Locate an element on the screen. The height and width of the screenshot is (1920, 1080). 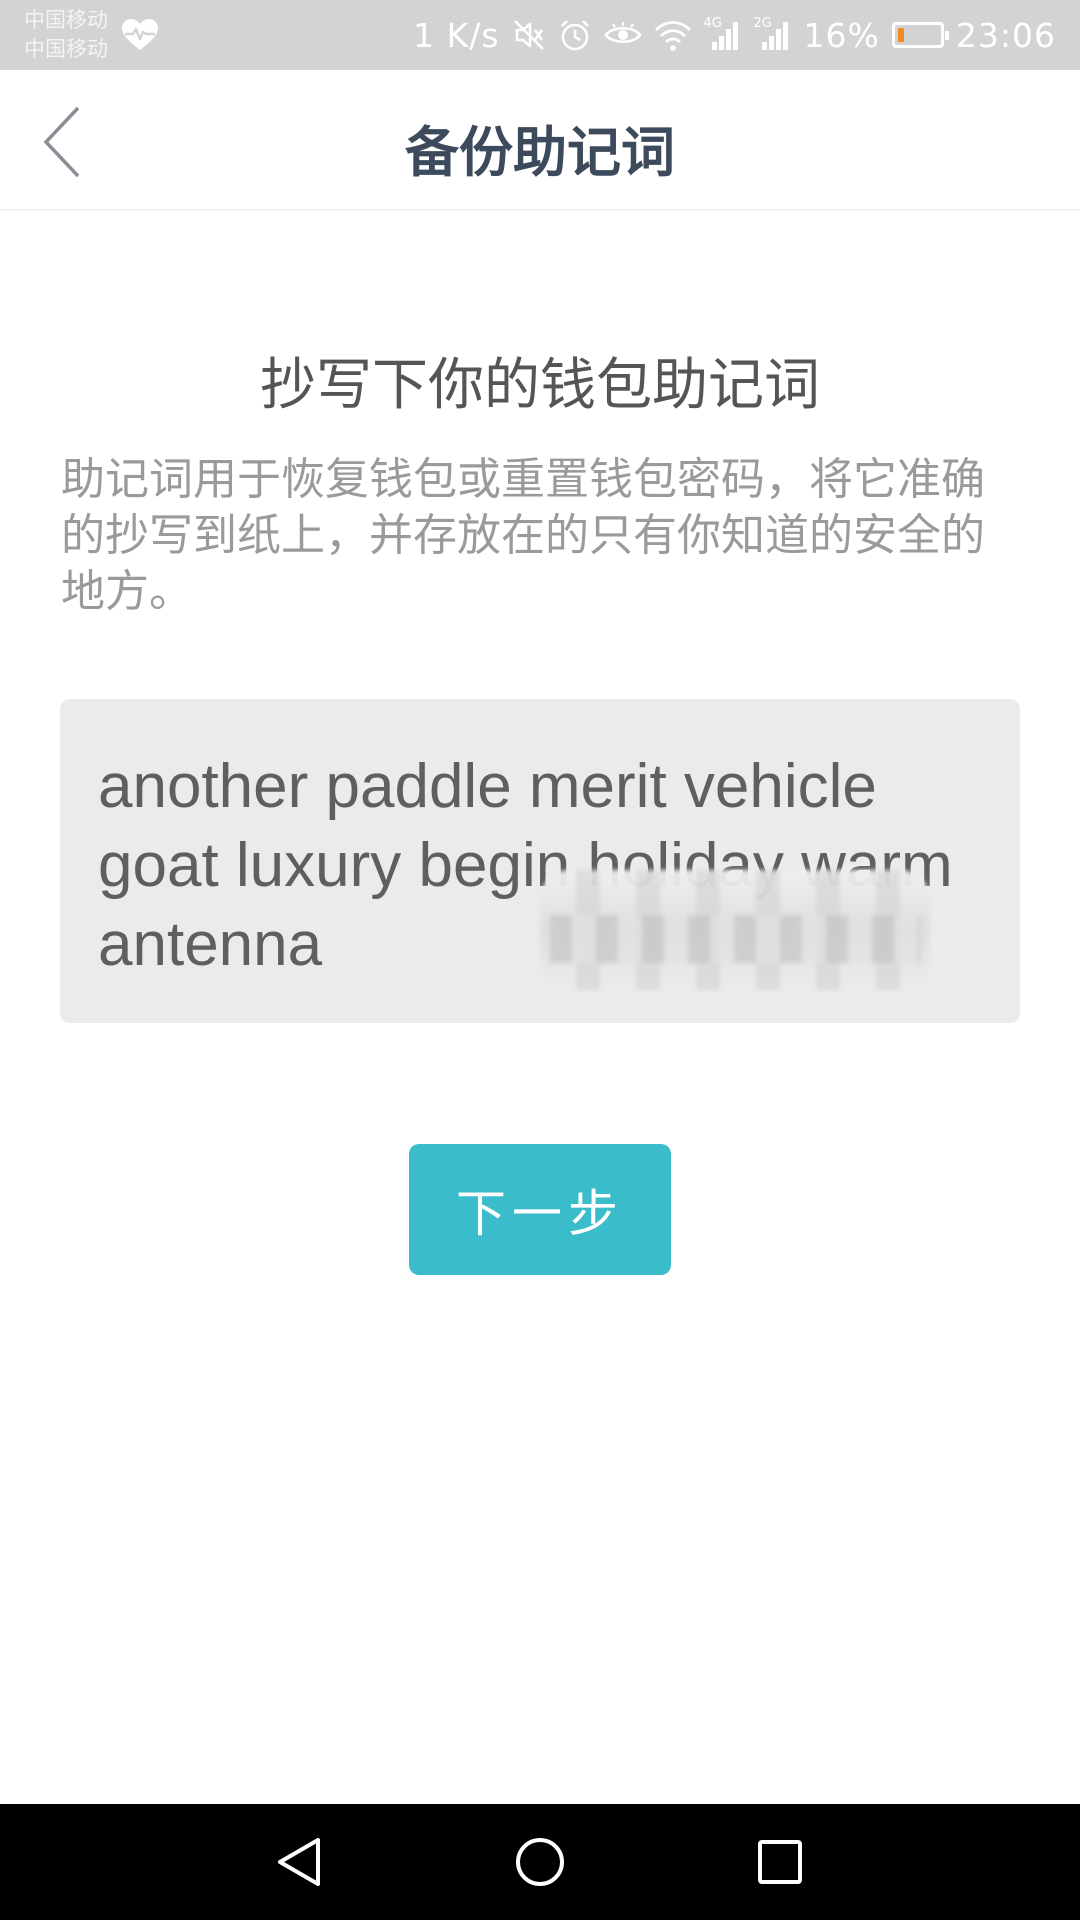
clock: 23:06 is located at coordinates (1005, 35).